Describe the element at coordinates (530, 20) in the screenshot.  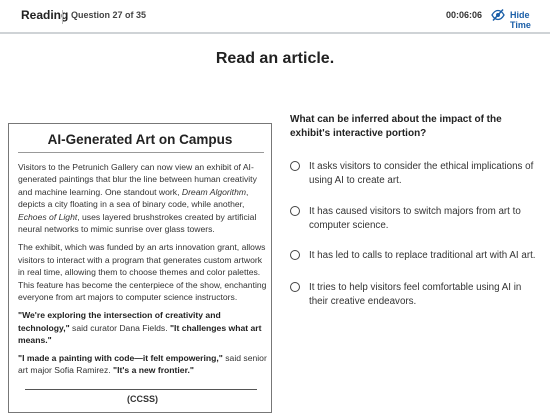
I see `hide-time-button: Hide Time` at that location.